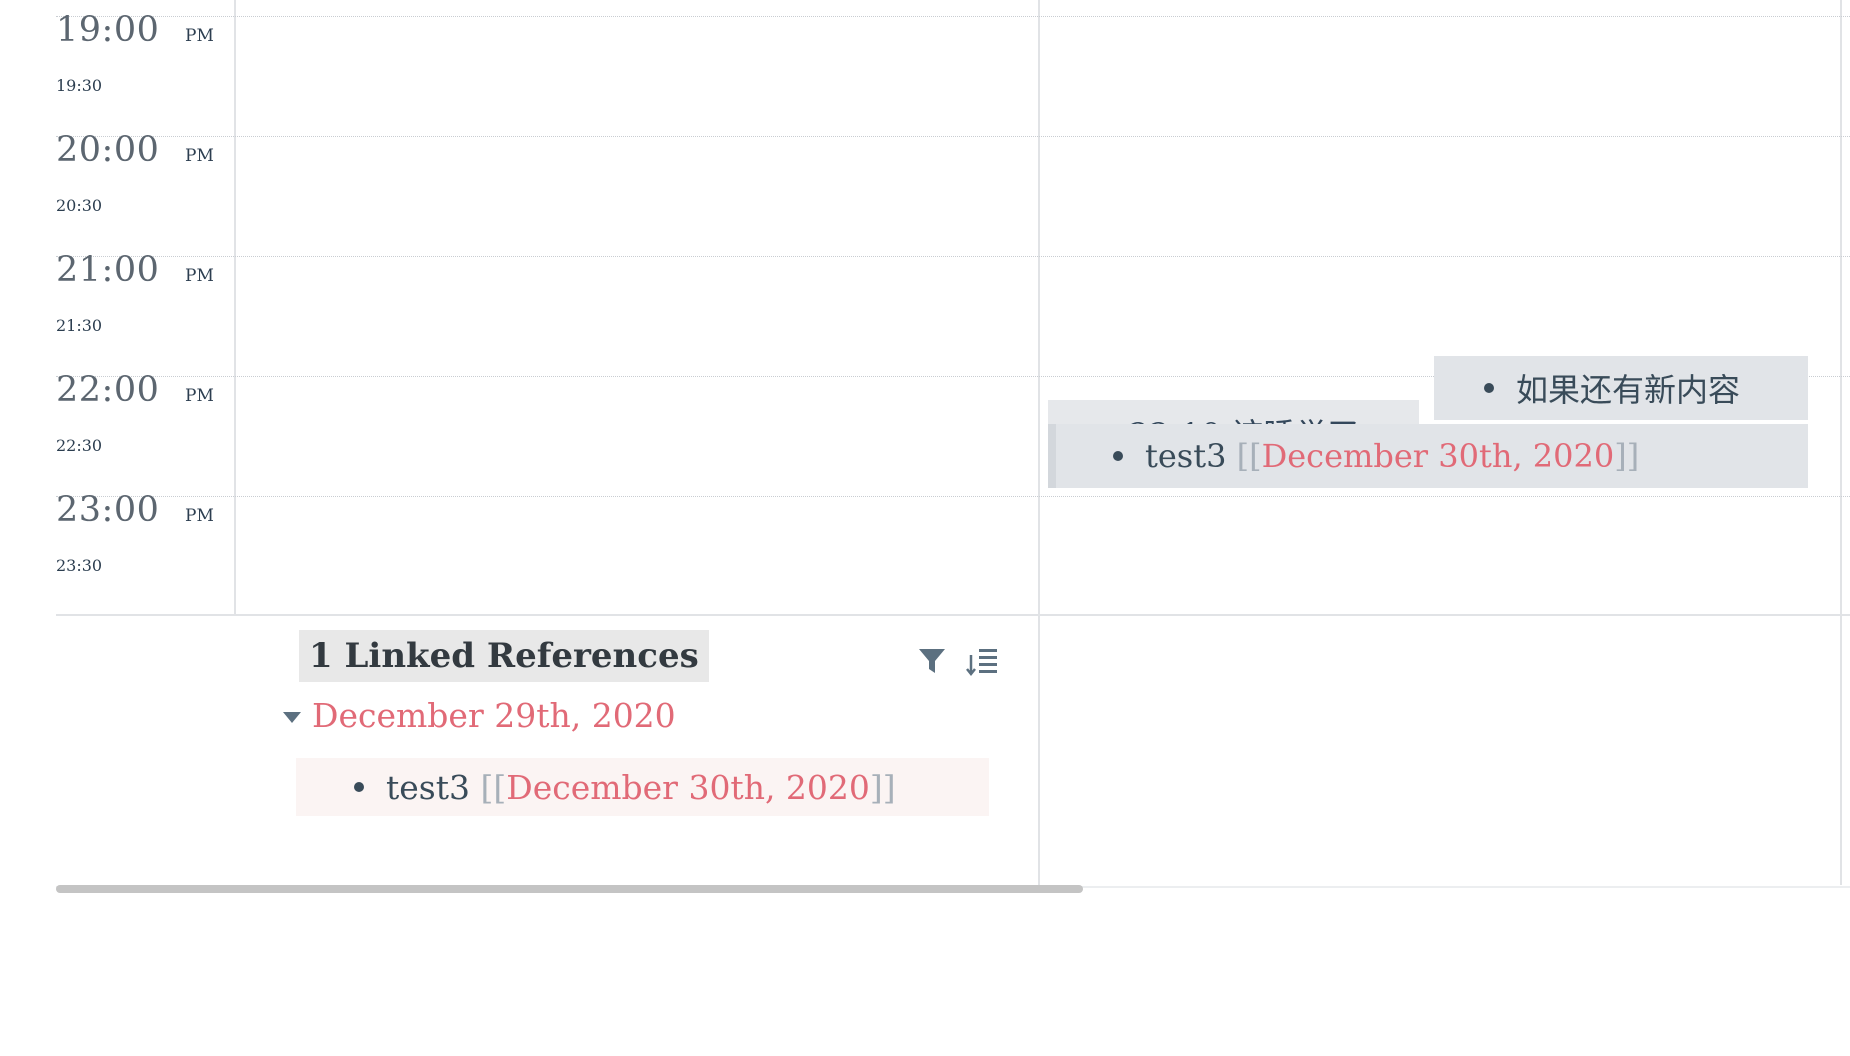 This screenshot has height=1056, width=1850. What do you see at coordinates (79, 205) in the screenshot?
I see `half-hour-label: 20:30` at bounding box center [79, 205].